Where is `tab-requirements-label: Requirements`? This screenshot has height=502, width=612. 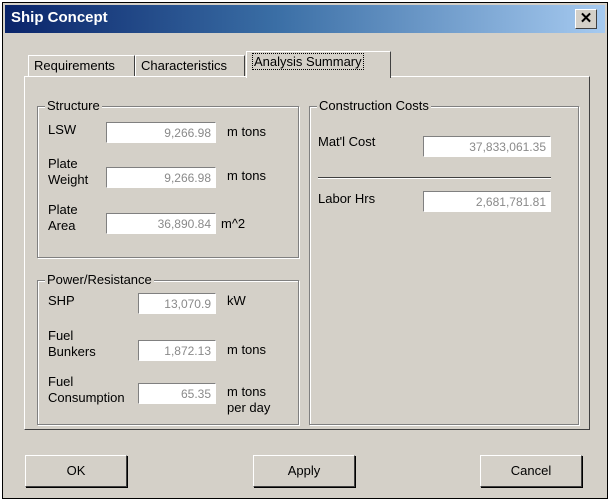
tab-requirements-label: Requirements is located at coordinates (74, 65).